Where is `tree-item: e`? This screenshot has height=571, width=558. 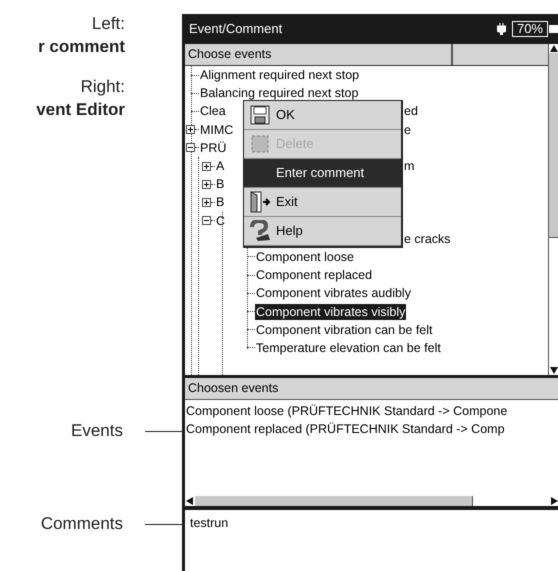 tree-item: e is located at coordinates (407, 130).